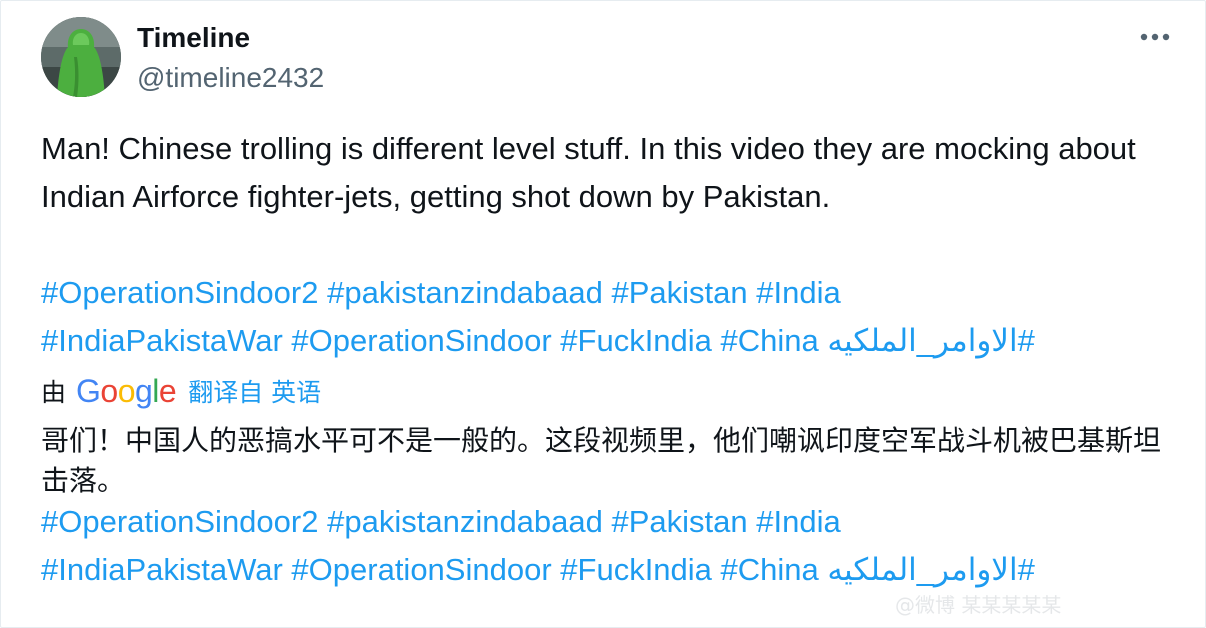  What do you see at coordinates (254, 391) in the screenshot?
I see `translated-from-link: 翻译自 英语` at bounding box center [254, 391].